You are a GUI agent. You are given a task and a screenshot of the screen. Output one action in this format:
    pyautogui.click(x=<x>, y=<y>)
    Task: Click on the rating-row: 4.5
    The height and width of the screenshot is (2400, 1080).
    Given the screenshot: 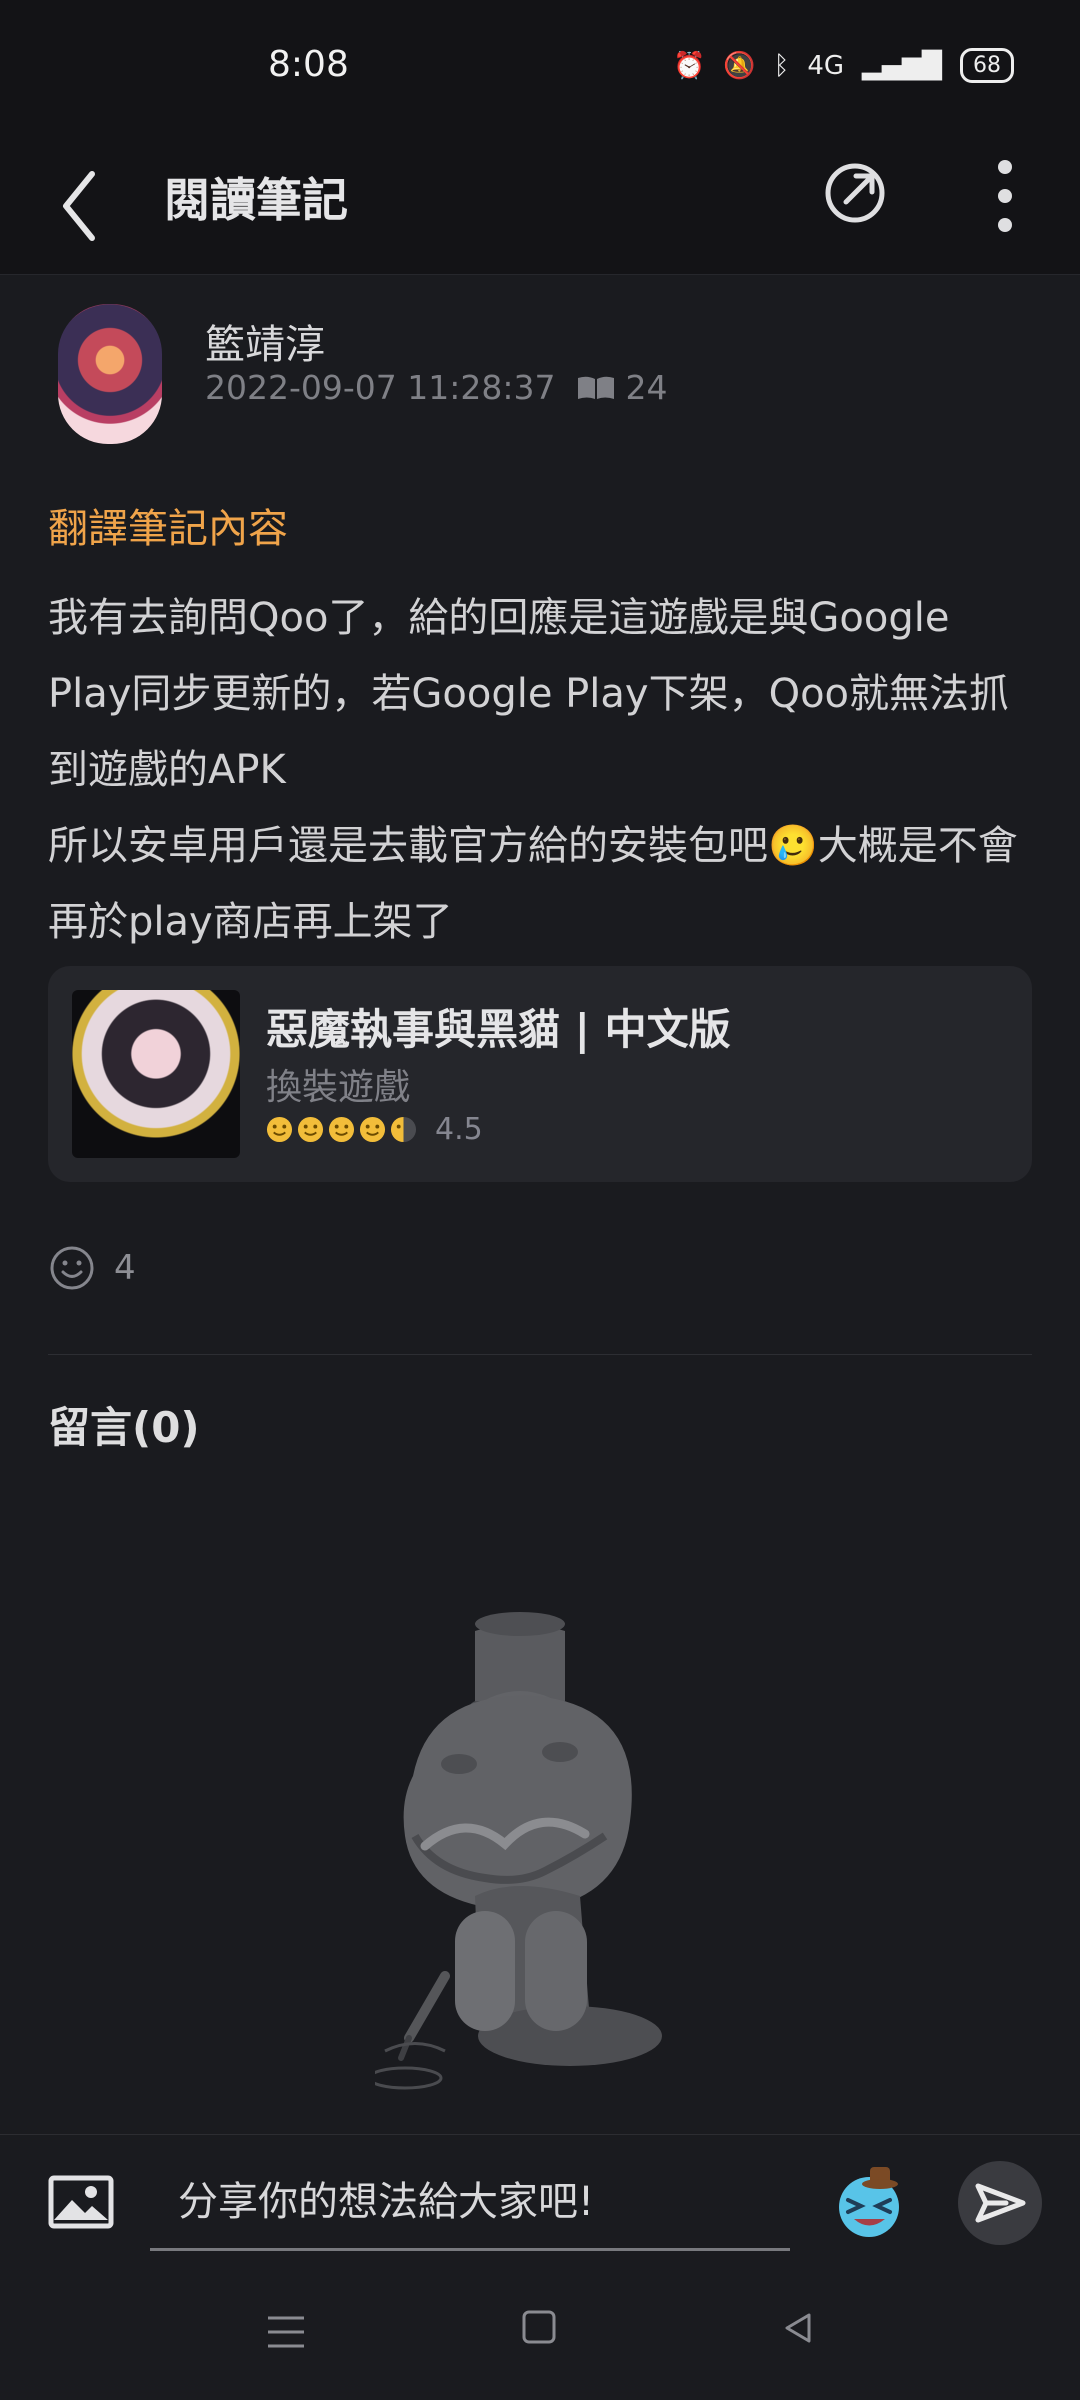 What is the action you would take?
    pyautogui.click(x=374, y=1129)
    